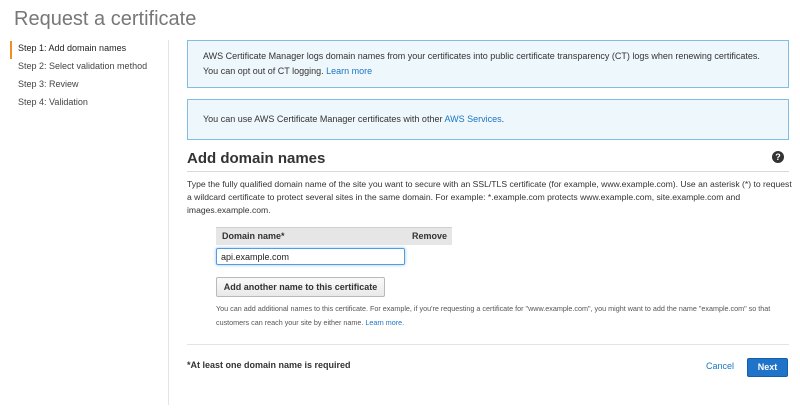 This screenshot has width=800, height=410. Describe the element at coordinates (488, 171) in the screenshot. I see `section-divider` at that location.